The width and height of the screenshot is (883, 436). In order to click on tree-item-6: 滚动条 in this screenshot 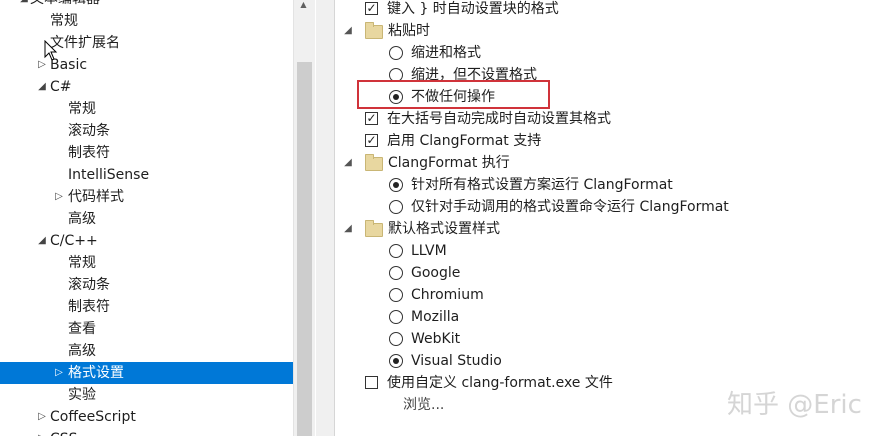, I will do `click(146, 131)`.